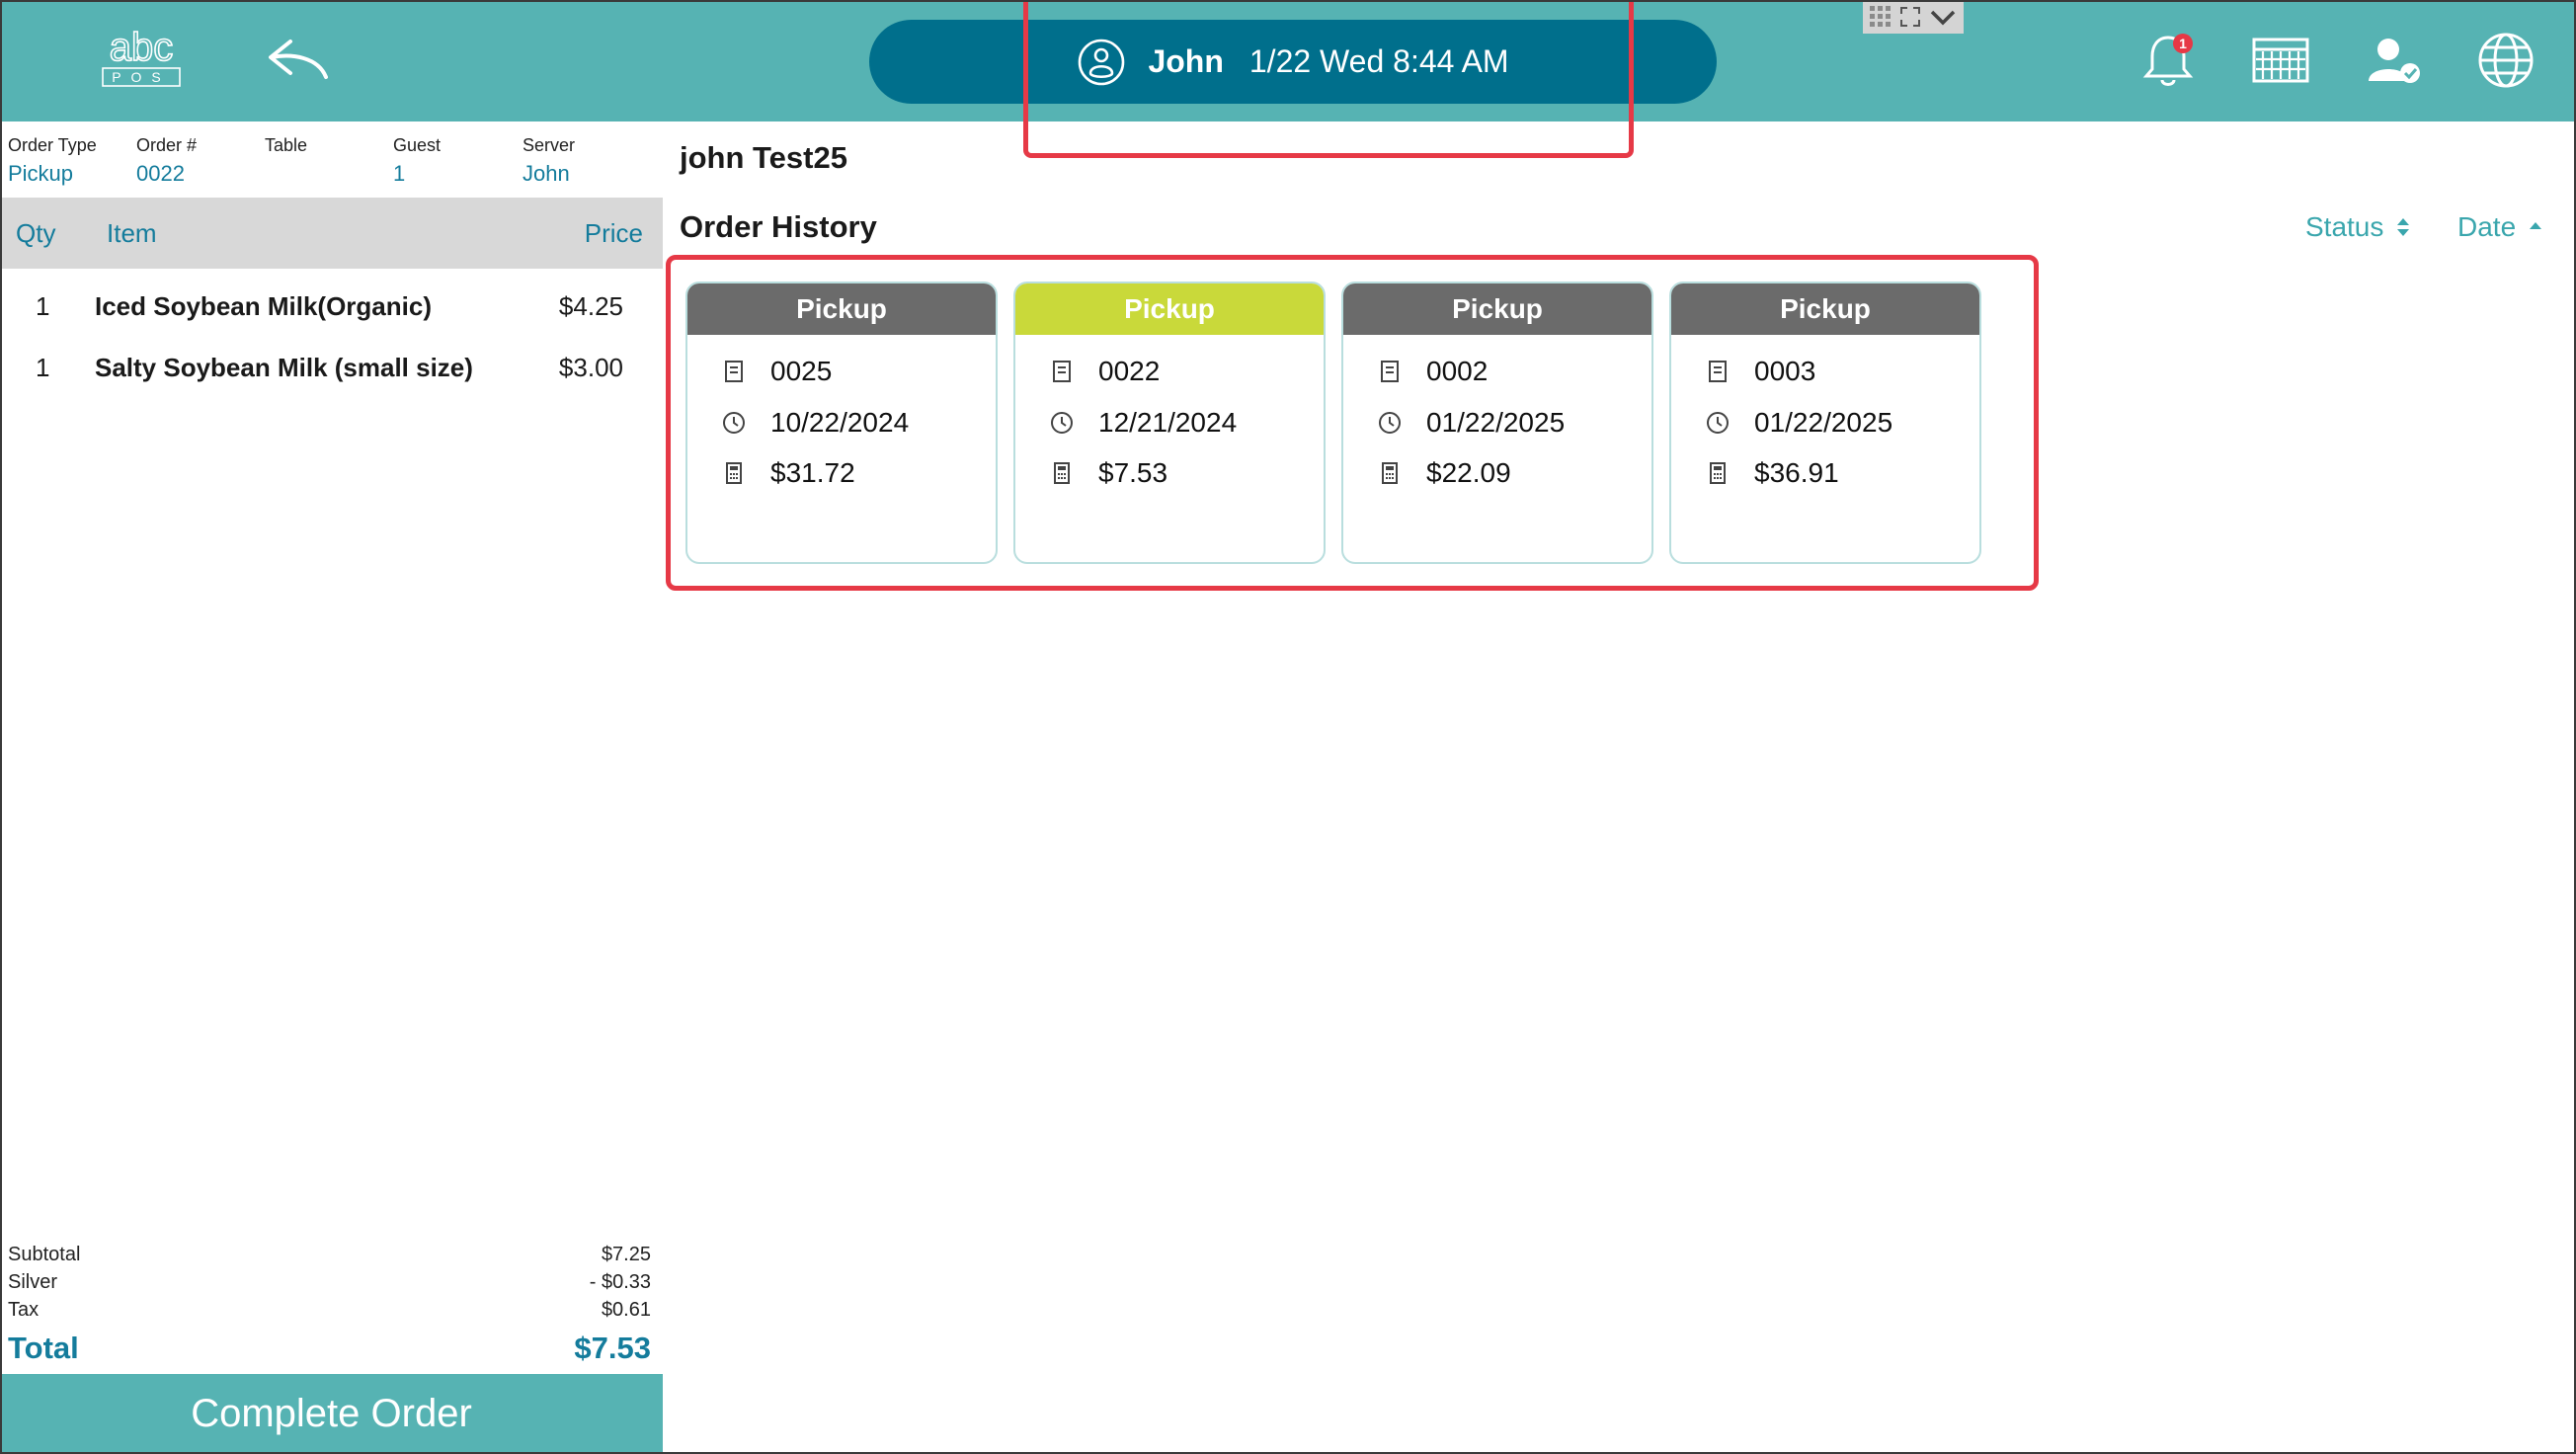  I want to click on card-amount: $31.72, so click(812, 473).